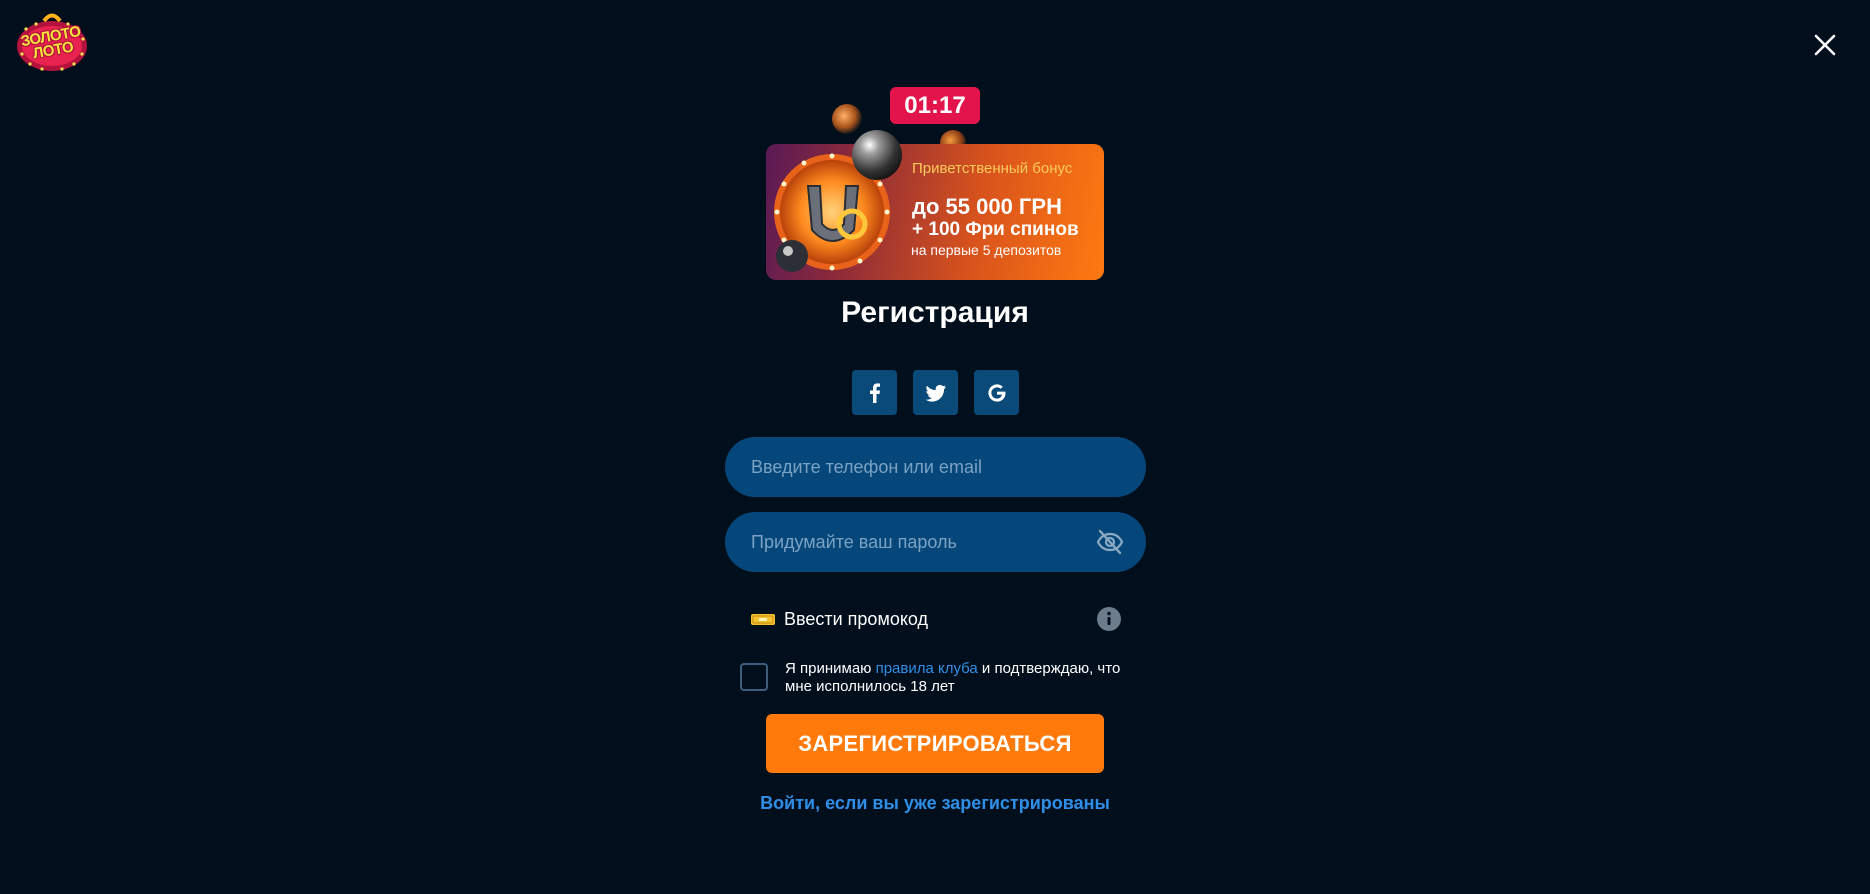 The width and height of the screenshot is (1870, 894). I want to click on login-link: Войти, если вы уже зарегистрированы, so click(935, 803).